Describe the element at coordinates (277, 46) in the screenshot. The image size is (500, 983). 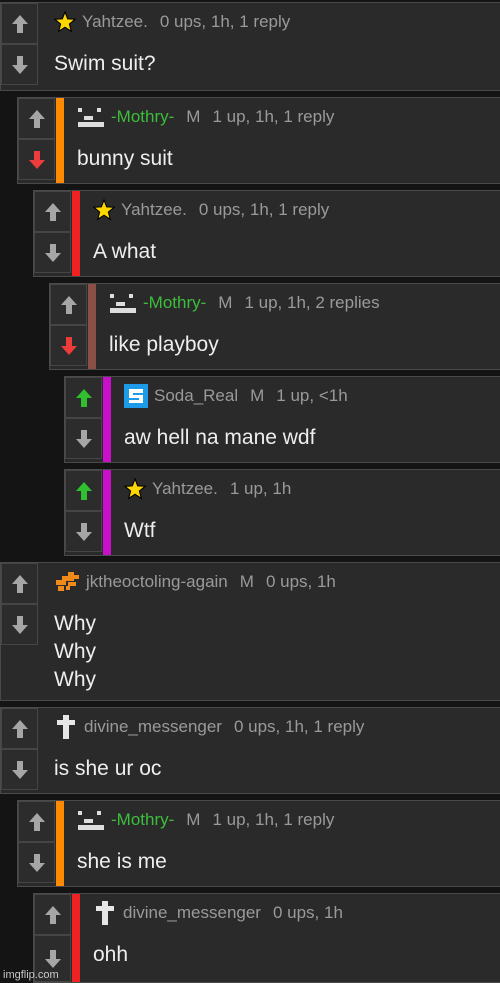
I see `comment-content: Yahtzee. 0 ups, 1h, 1 reply Swim suit?` at that location.